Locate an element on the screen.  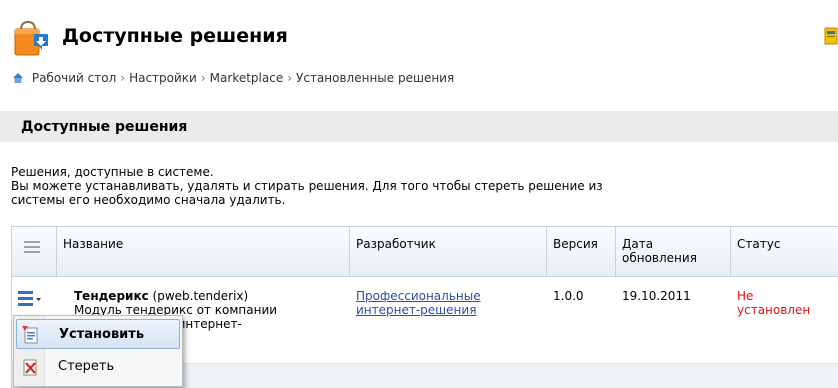
shopping-bag-icon is located at coordinates (31, 38).